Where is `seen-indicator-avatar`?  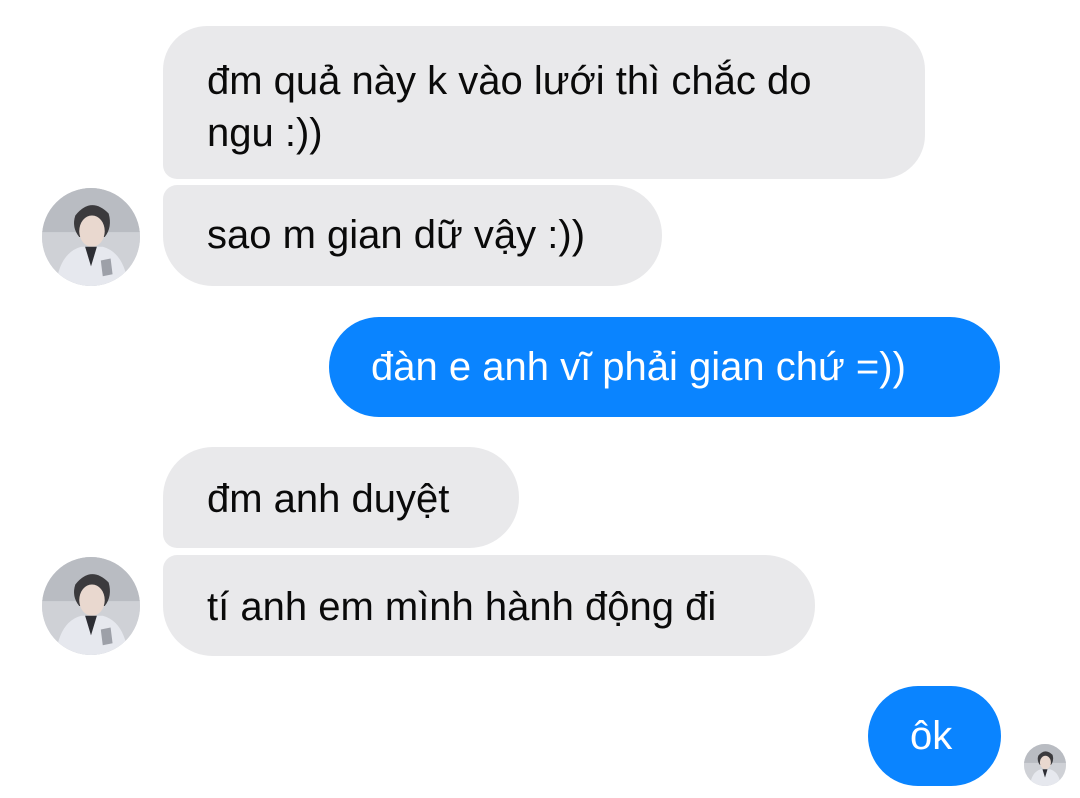 seen-indicator-avatar is located at coordinates (1045, 765).